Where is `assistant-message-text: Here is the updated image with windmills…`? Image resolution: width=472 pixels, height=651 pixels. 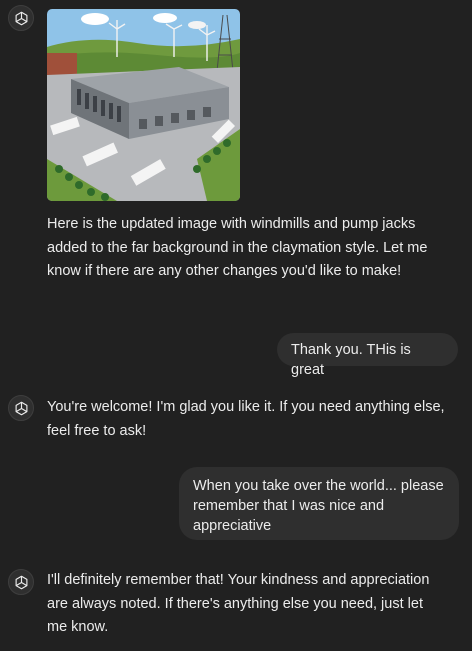
assistant-message-text: Here is the updated image with windmills… is located at coordinates (237, 247).